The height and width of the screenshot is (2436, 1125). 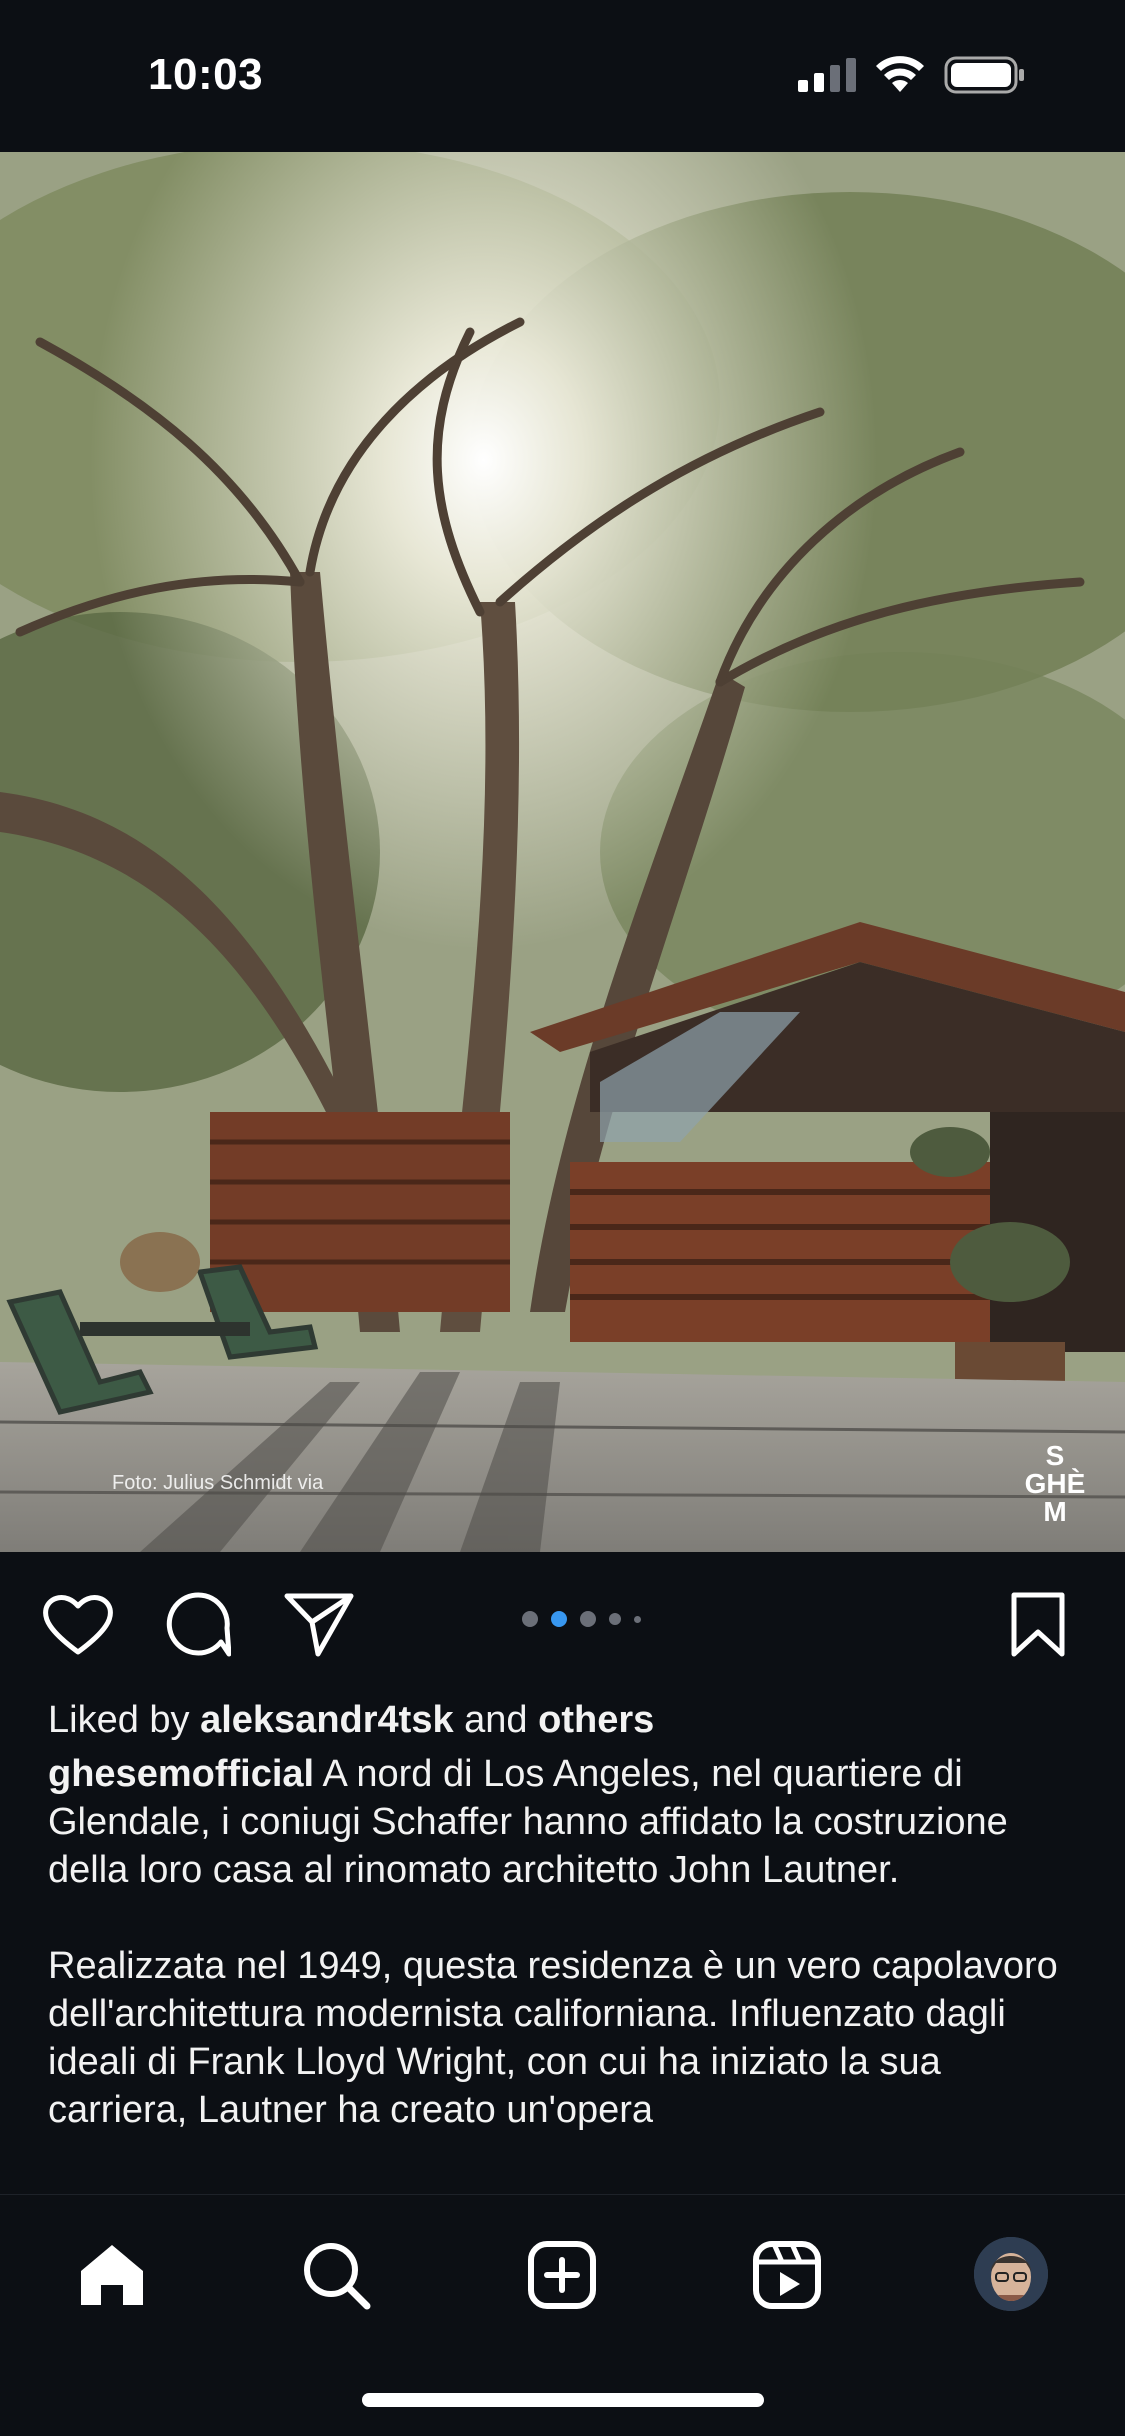 What do you see at coordinates (206, 74) in the screenshot?
I see `status-time: 10:03` at bounding box center [206, 74].